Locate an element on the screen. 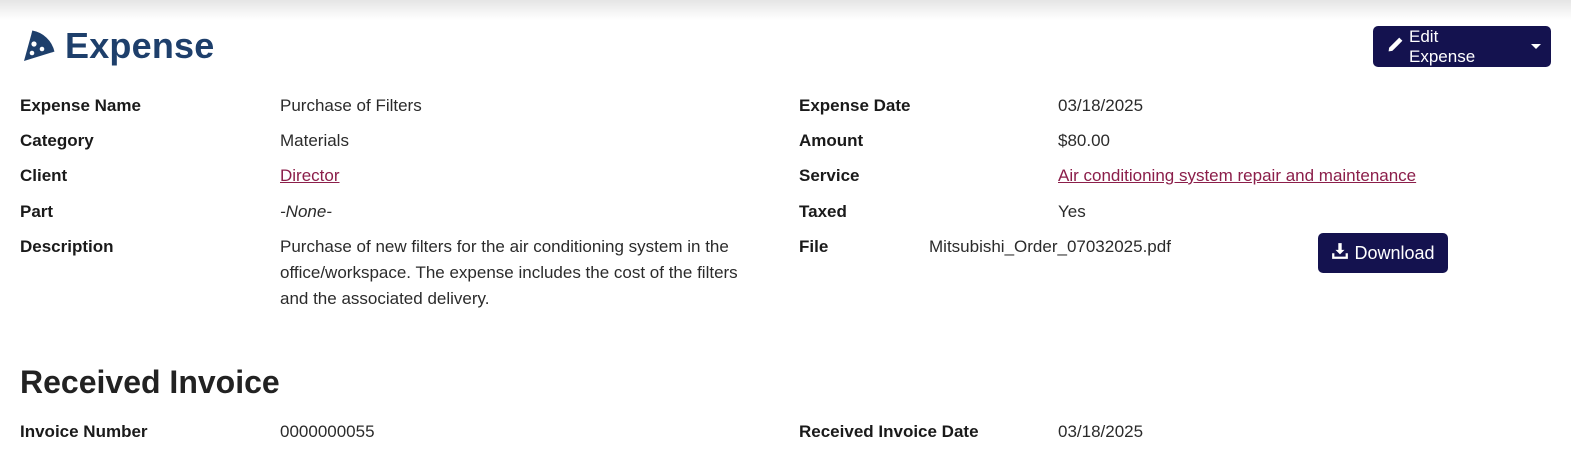 This screenshot has height=457, width=1571. category-value: Materials is located at coordinates (314, 140).